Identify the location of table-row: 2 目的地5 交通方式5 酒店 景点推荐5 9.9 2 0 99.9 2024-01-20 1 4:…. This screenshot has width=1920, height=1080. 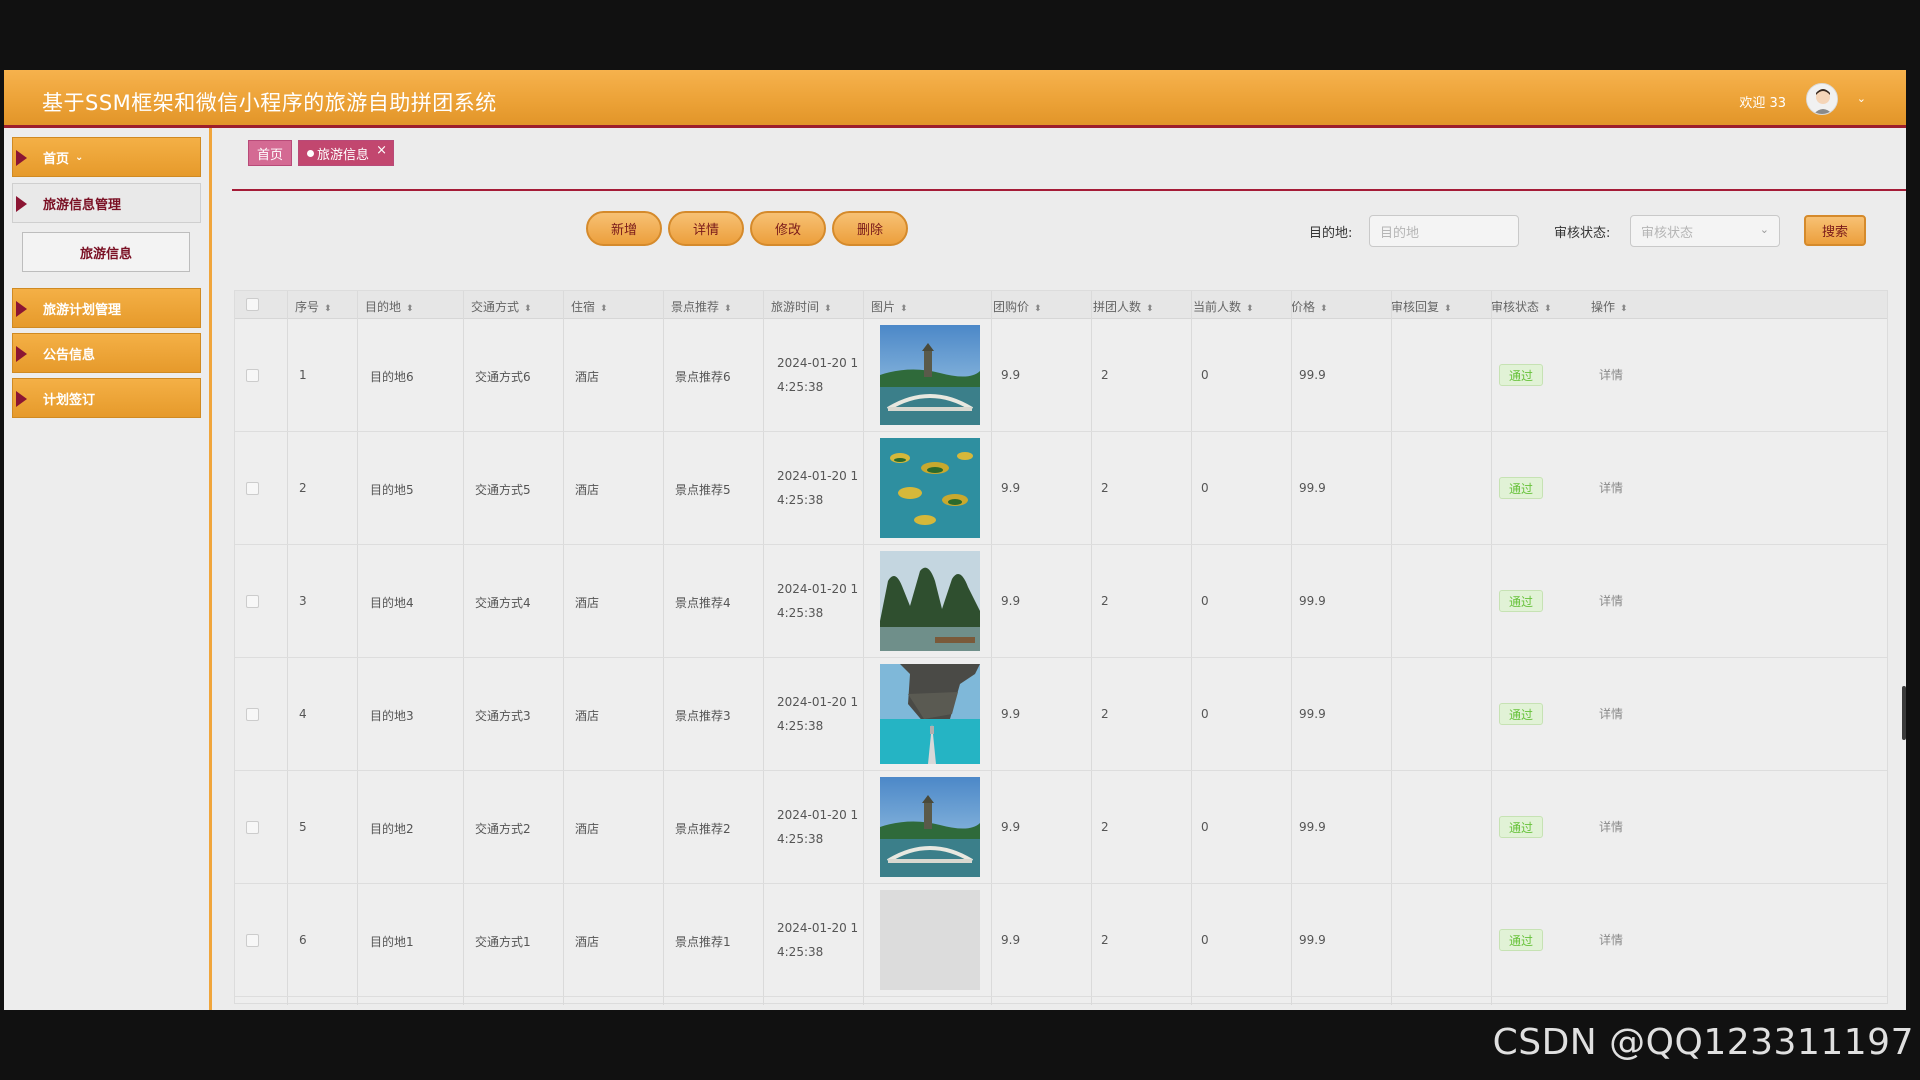
(1061, 488).